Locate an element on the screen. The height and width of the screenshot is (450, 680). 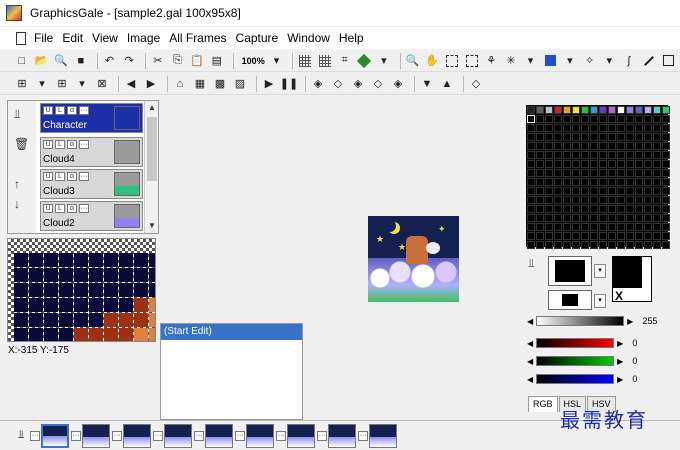
layer-cloud2: U L α ··· Cloud2 is located at coordinates (91, 216).